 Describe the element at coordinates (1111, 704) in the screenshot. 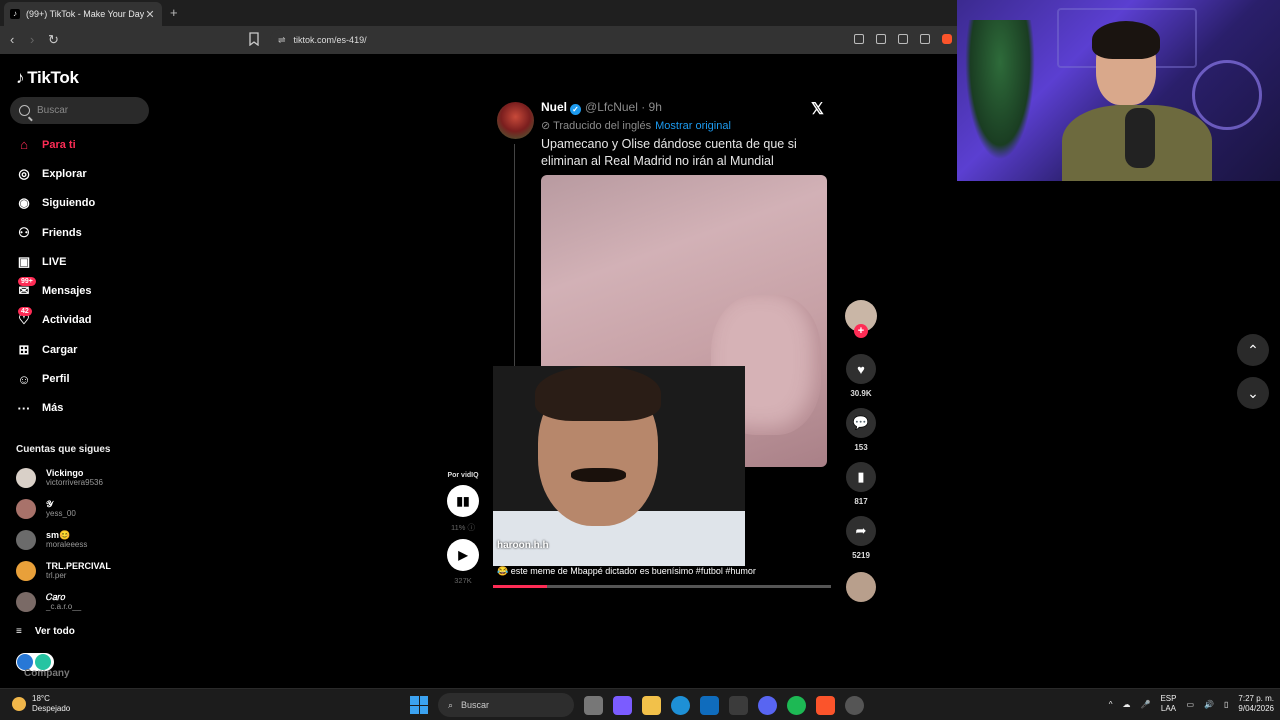

I see `chevron-up-icon: ^` at that location.